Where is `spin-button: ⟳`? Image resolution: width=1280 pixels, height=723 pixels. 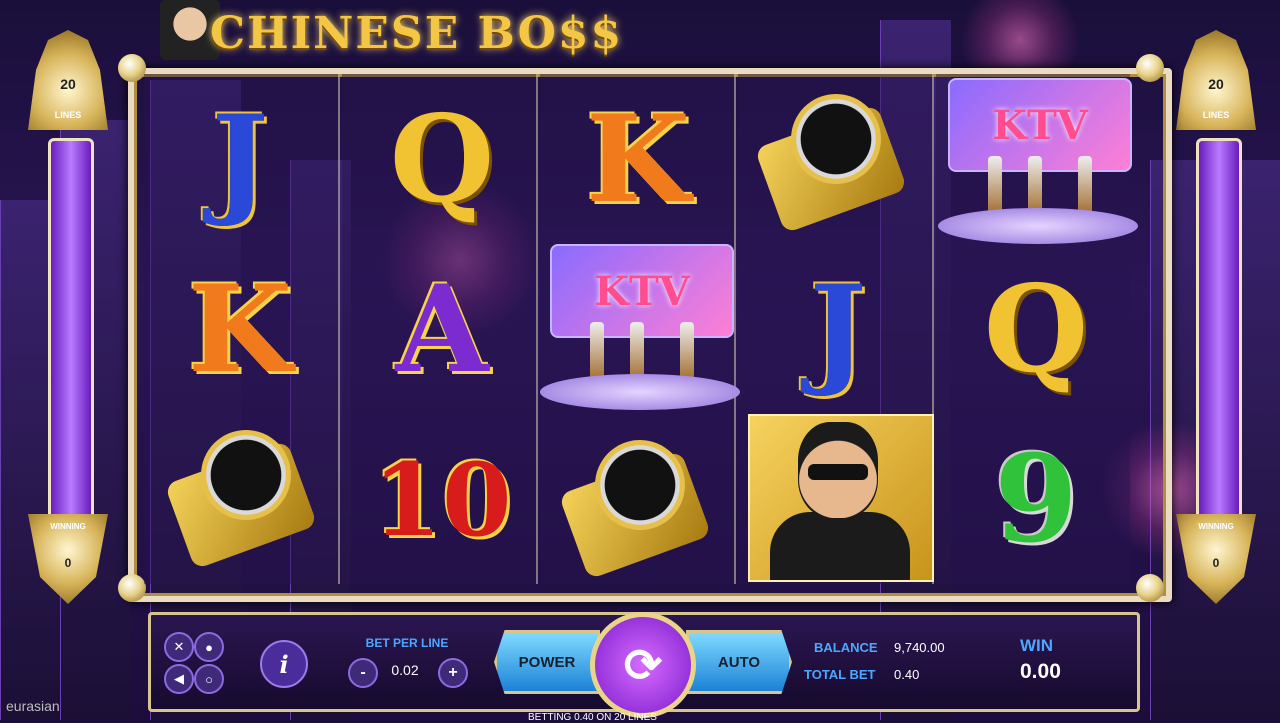 spin-button: ⟳ is located at coordinates (643, 665).